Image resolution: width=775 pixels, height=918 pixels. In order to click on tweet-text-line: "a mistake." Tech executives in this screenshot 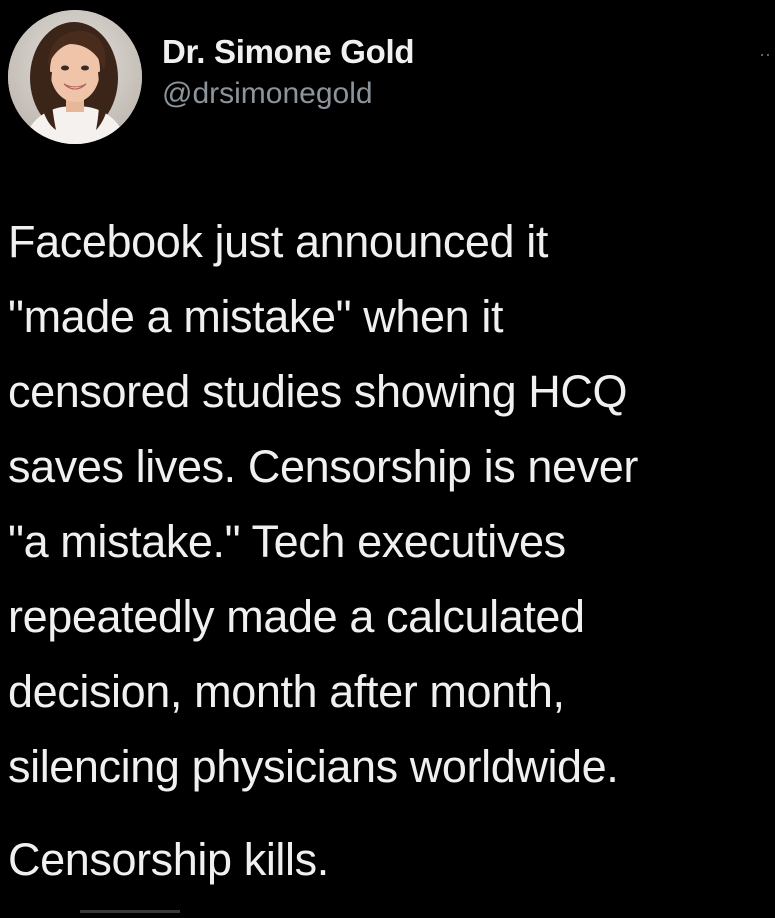, I will do `click(287, 541)`.